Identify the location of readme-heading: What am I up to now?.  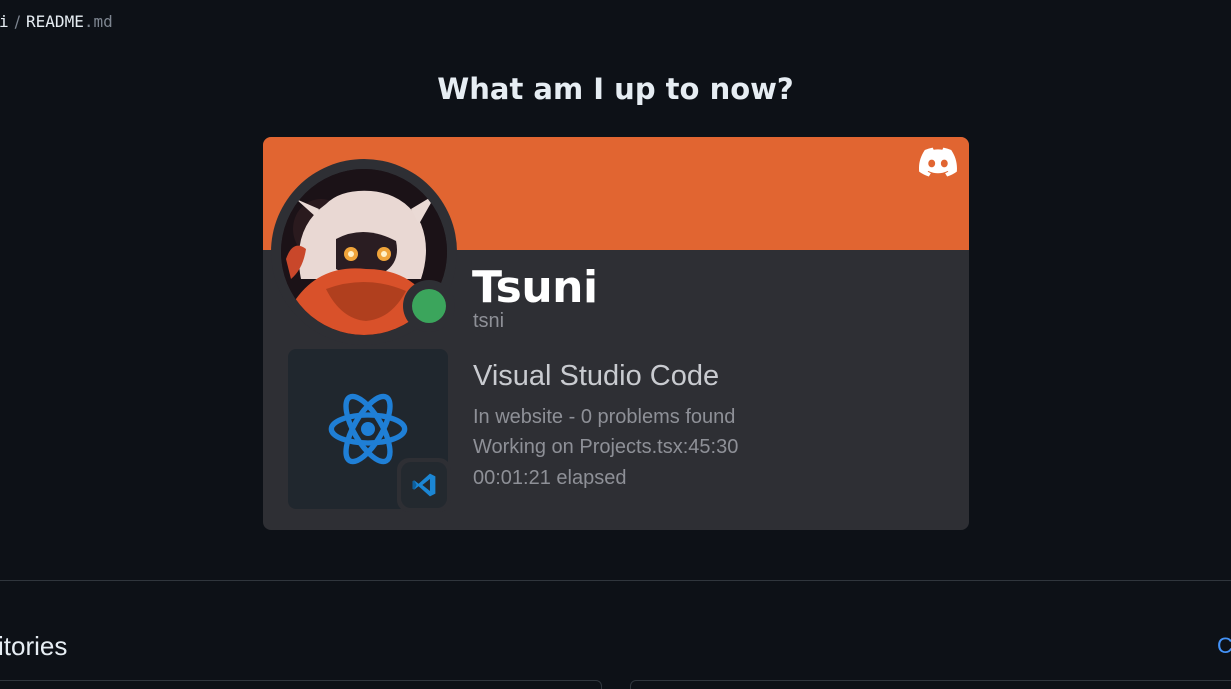
(615, 89).